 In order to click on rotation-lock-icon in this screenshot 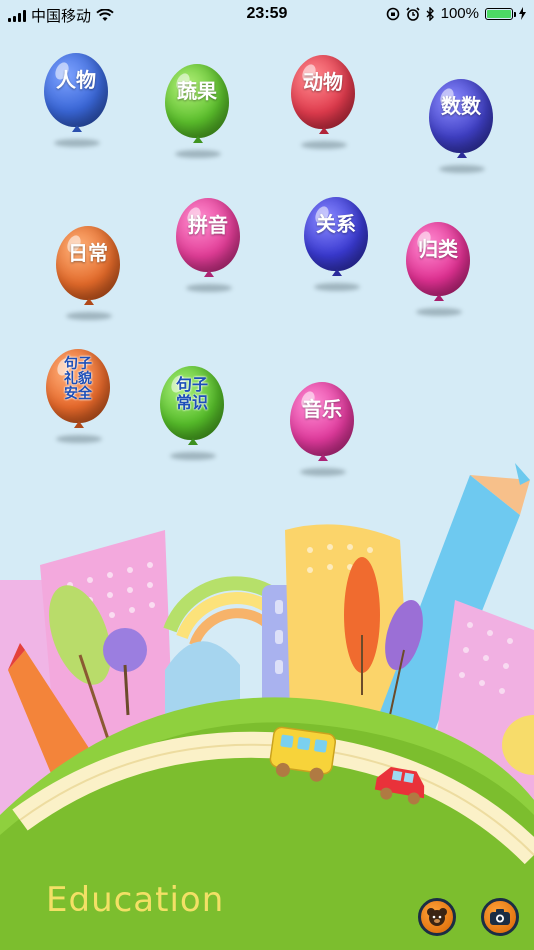, I will do `click(392, 13)`.